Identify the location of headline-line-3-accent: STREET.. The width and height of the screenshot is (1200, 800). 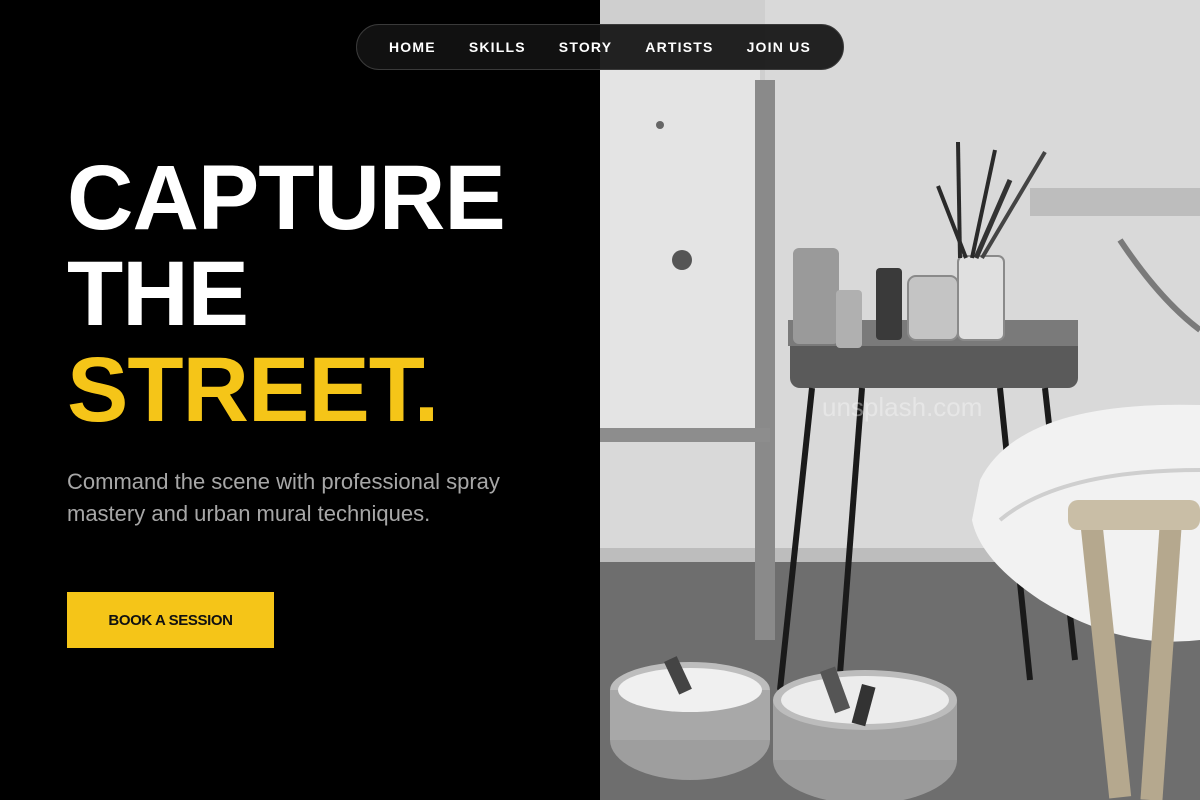
(253, 390).